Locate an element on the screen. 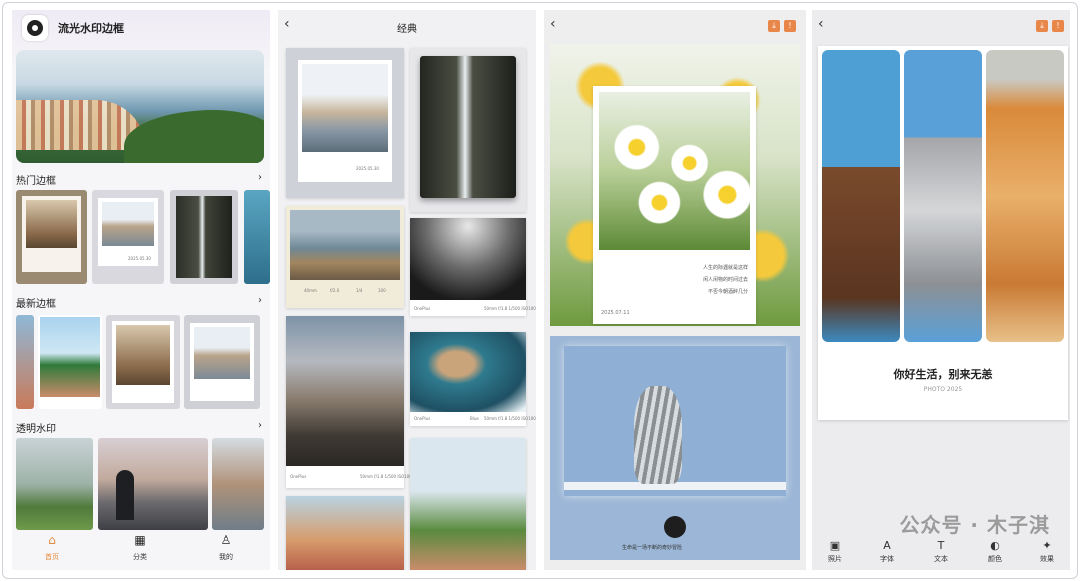 The width and height of the screenshot is (1080, 581). tool-font: A 字体 is located at coordinates (887, 552).